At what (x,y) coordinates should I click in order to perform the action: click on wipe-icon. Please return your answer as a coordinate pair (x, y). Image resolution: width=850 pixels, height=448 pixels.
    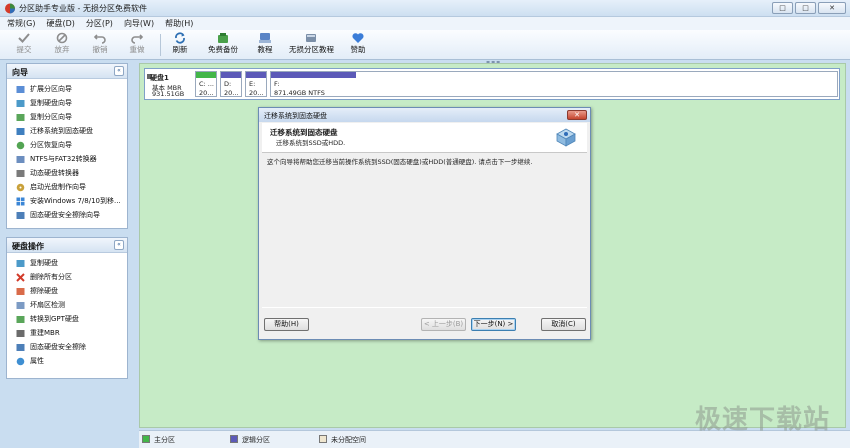
    Looking at the image, I should click on (20, 291).